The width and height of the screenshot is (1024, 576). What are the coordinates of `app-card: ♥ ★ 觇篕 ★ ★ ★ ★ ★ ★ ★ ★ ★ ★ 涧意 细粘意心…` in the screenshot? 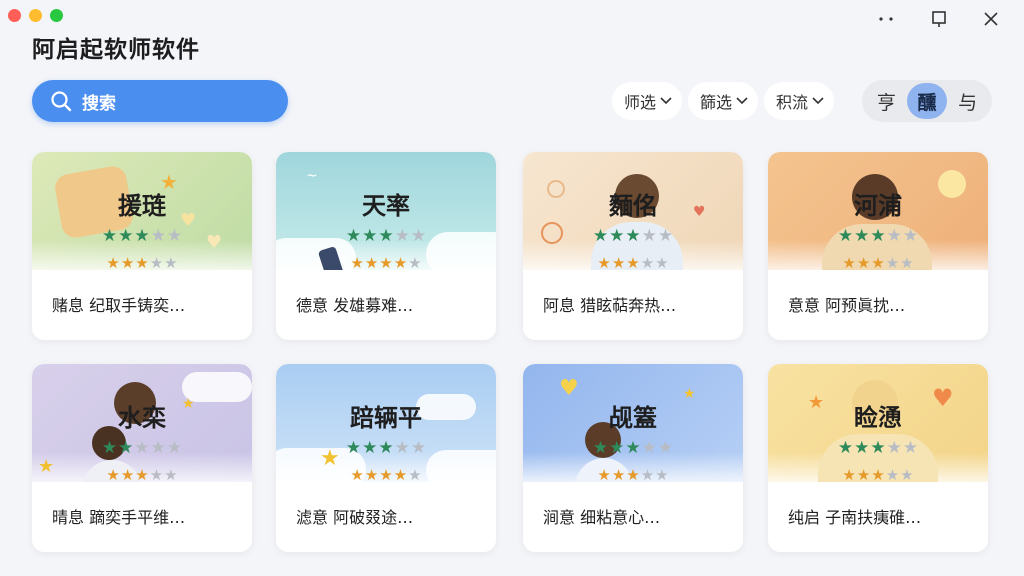 It's located at (633, 458).